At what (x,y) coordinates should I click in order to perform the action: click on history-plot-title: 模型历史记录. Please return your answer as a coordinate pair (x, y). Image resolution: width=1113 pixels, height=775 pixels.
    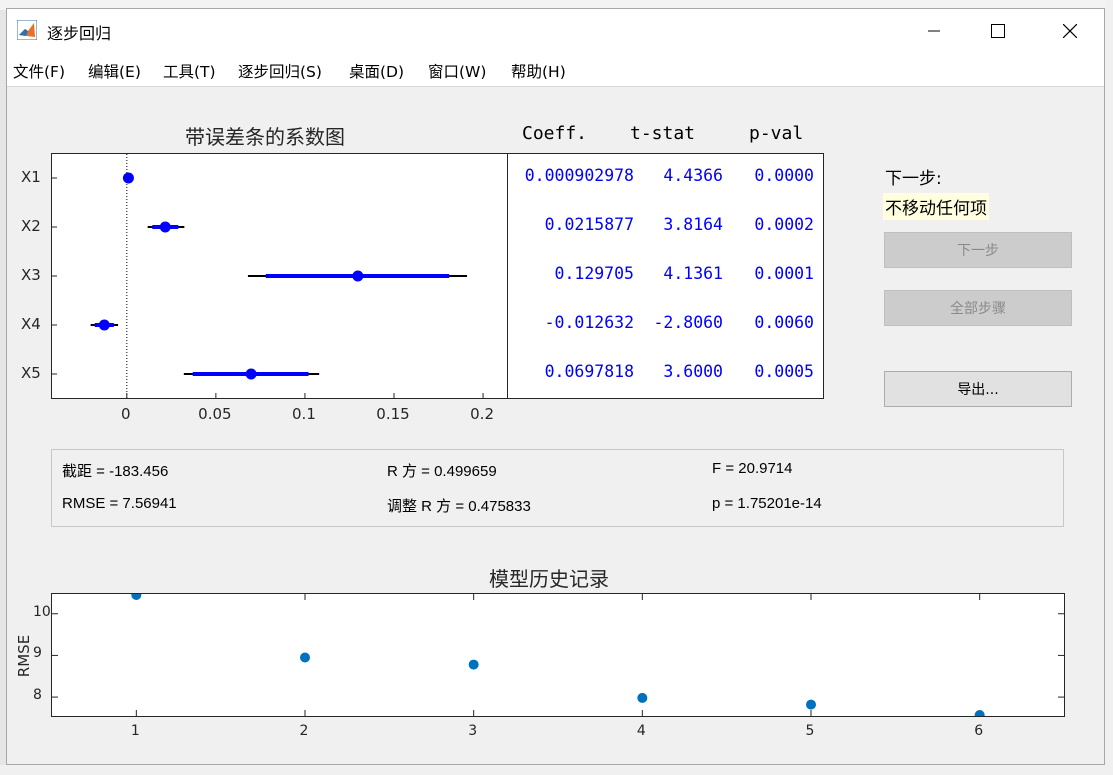
    Looking at the image, I should click on (549, 579).